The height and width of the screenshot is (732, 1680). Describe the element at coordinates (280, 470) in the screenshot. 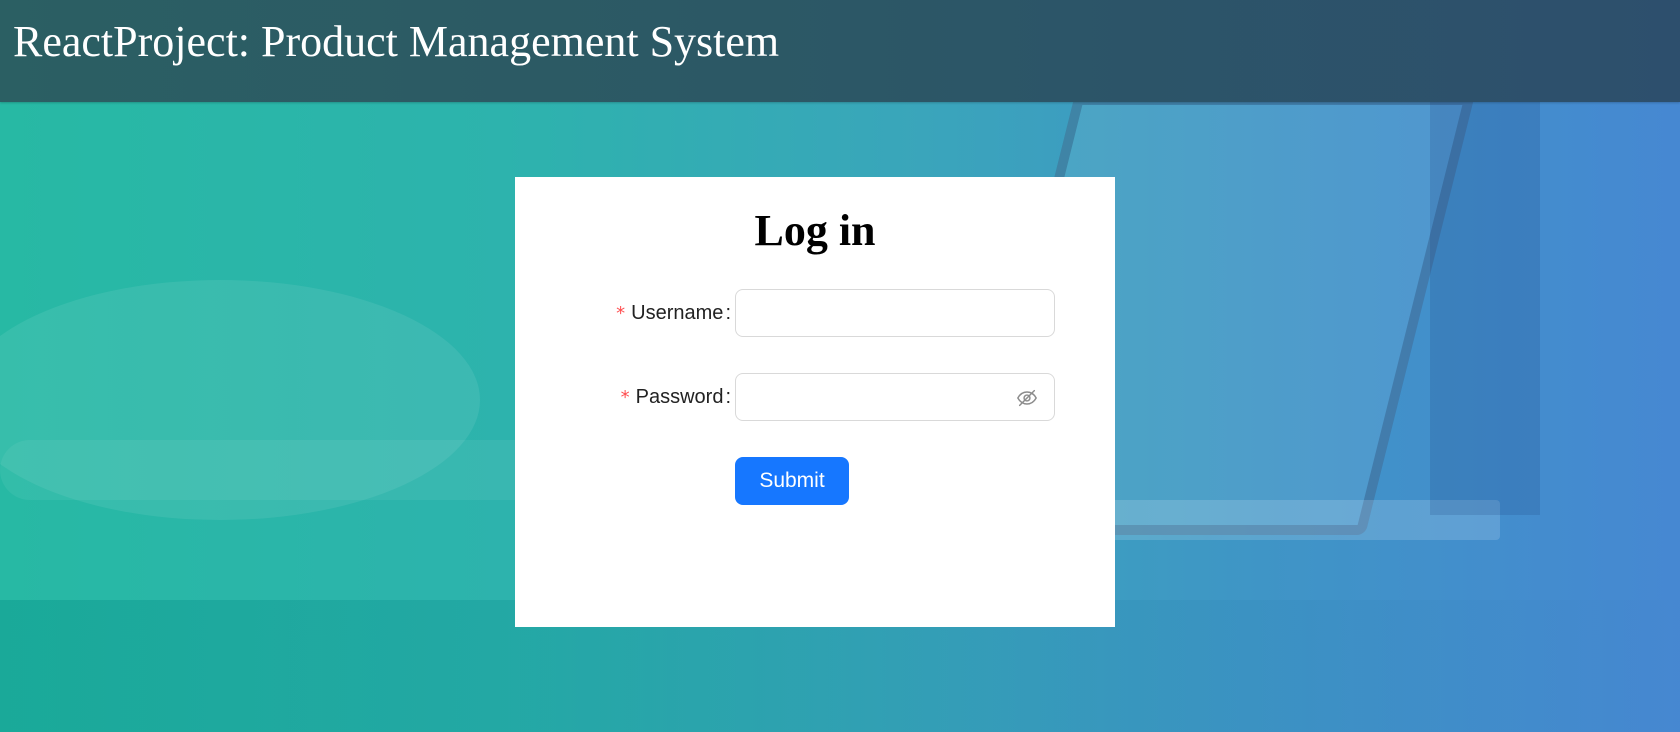

I see `background-blur-shape` at that location.